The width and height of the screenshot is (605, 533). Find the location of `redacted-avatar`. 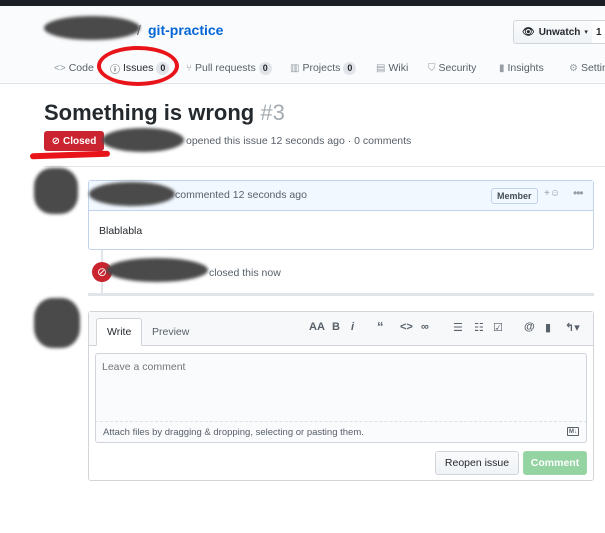

redacted-avatar is located at coordinates (56, 191).